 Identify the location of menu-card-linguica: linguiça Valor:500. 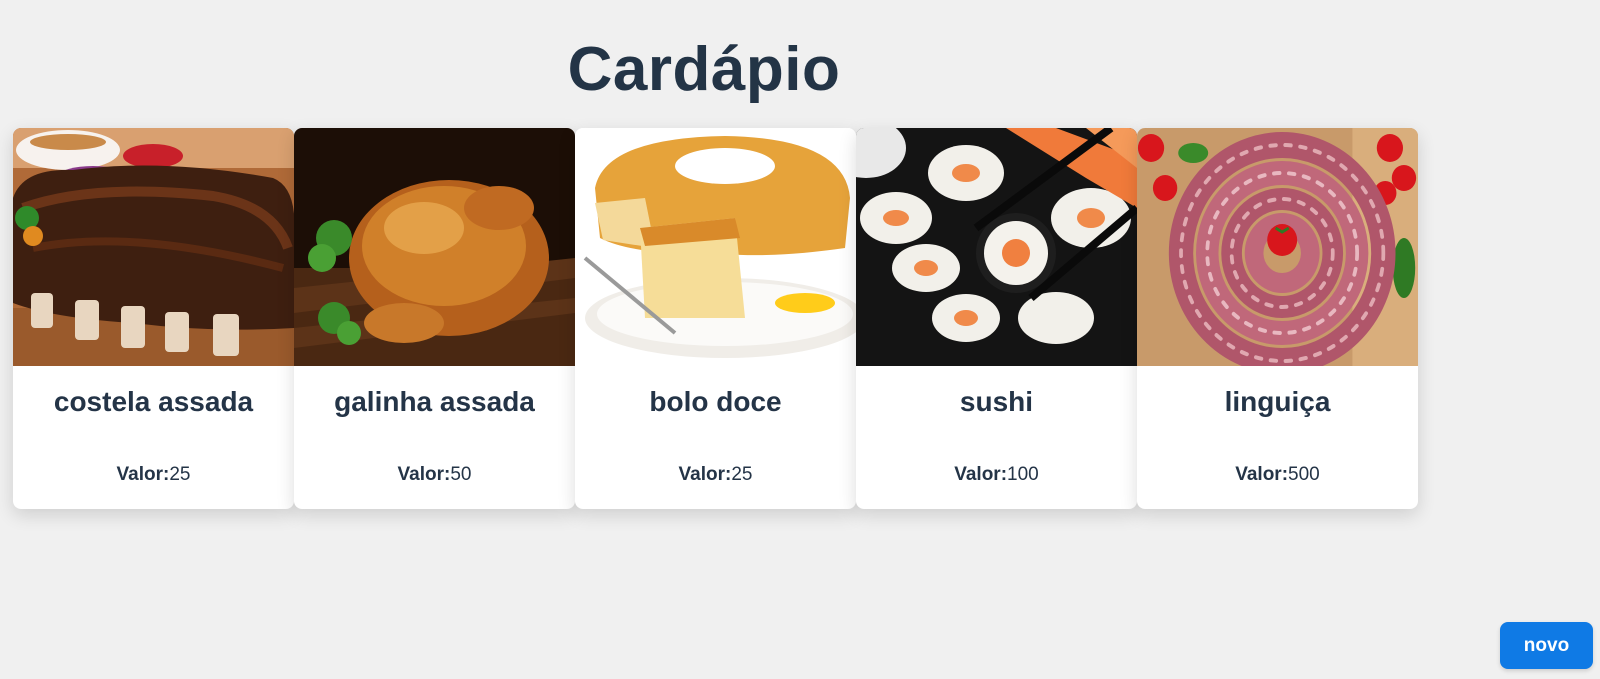
(1277, 318).